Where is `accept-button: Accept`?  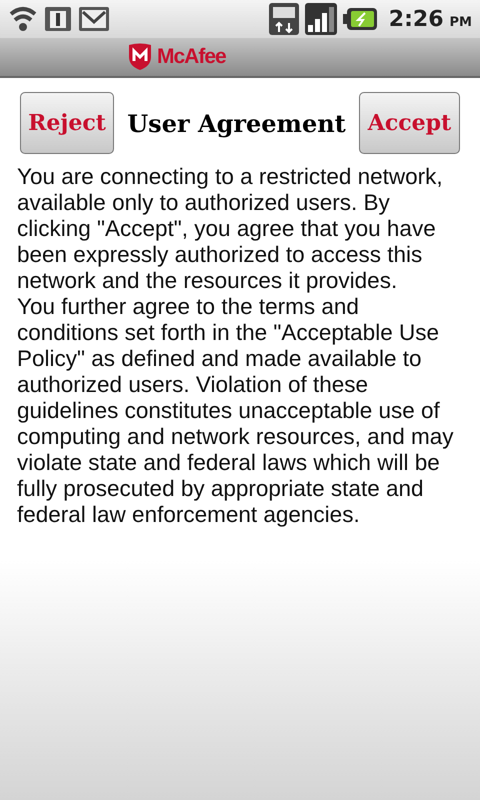
accept-button: Accept is located at coordinates (409, 123).